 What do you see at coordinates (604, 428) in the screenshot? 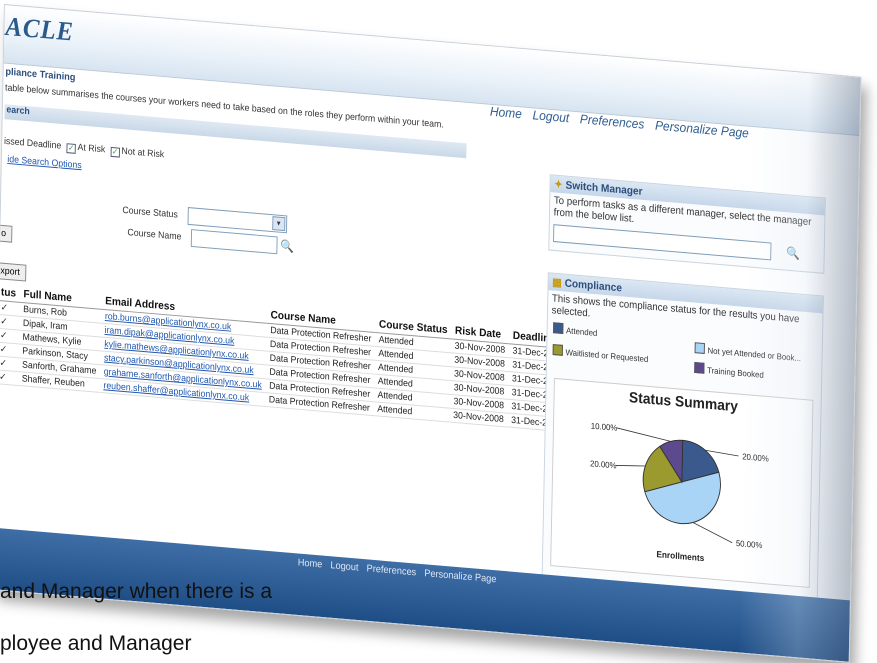
I see `pie-data-label: 10.00%` at bounding box center [604, 428].